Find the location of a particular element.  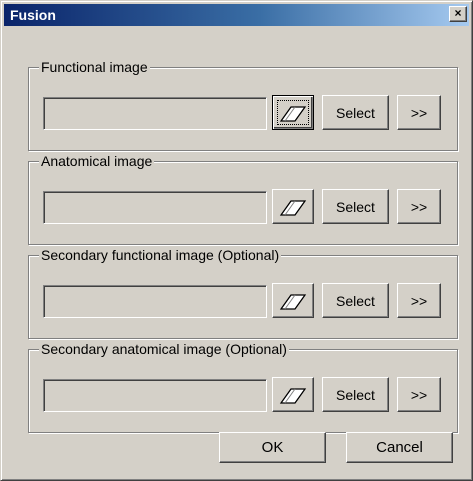

secondary-anatomical-image-clear-button is located at coordinates (293, 394).